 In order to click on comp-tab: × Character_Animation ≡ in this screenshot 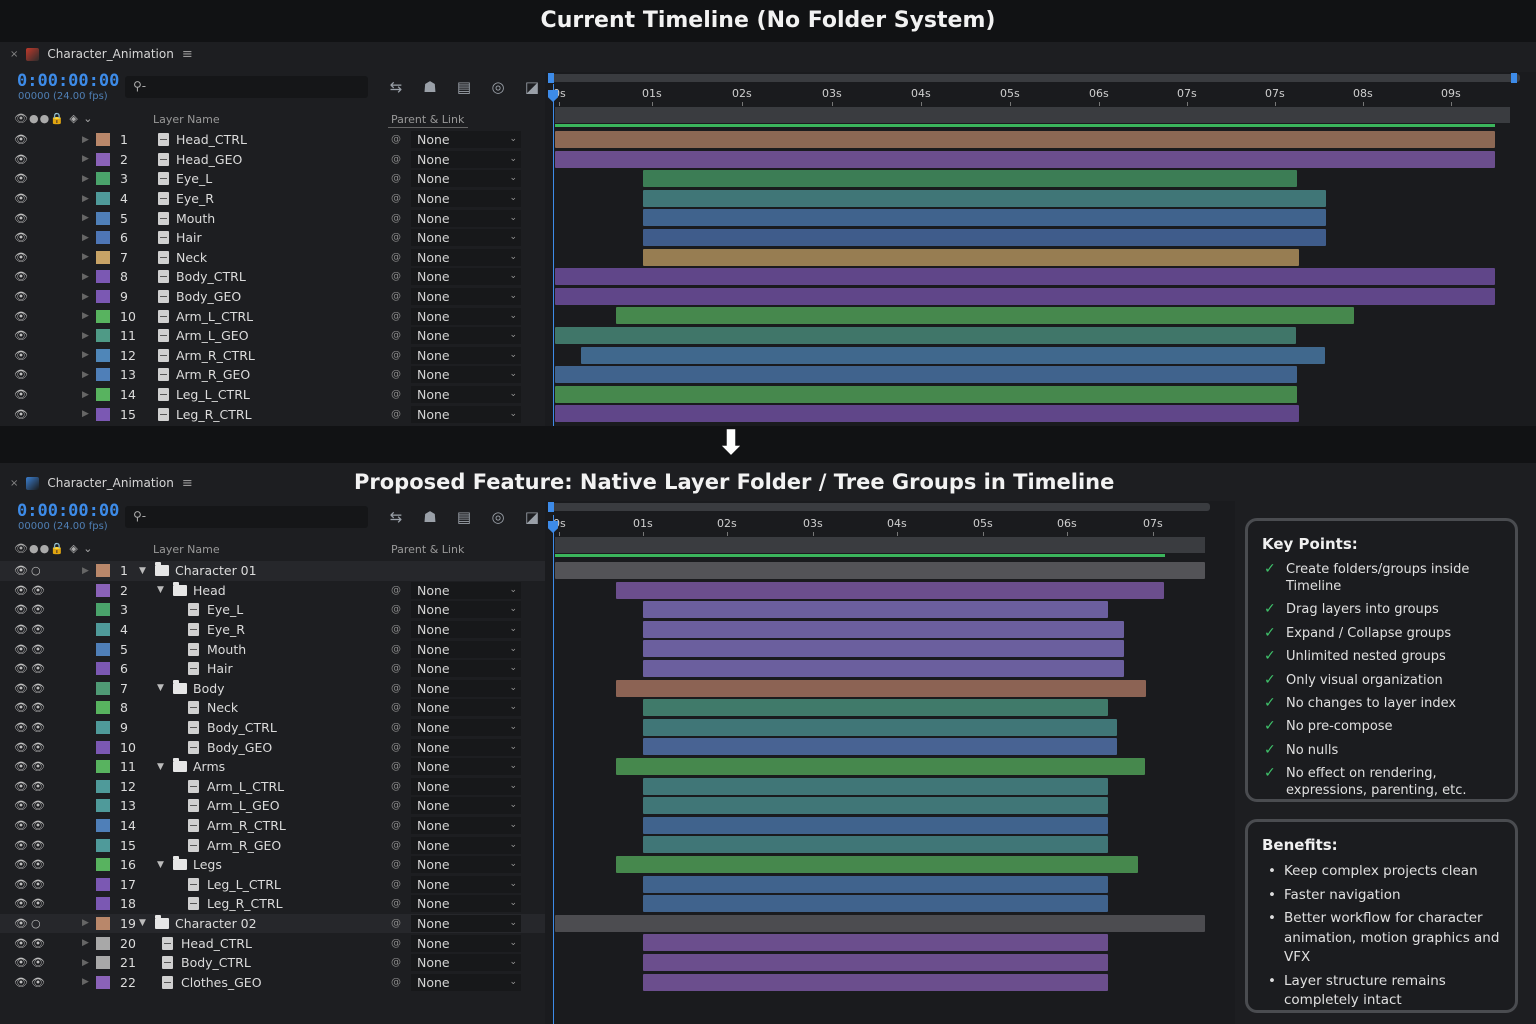, I will do `click(96, 54)`.